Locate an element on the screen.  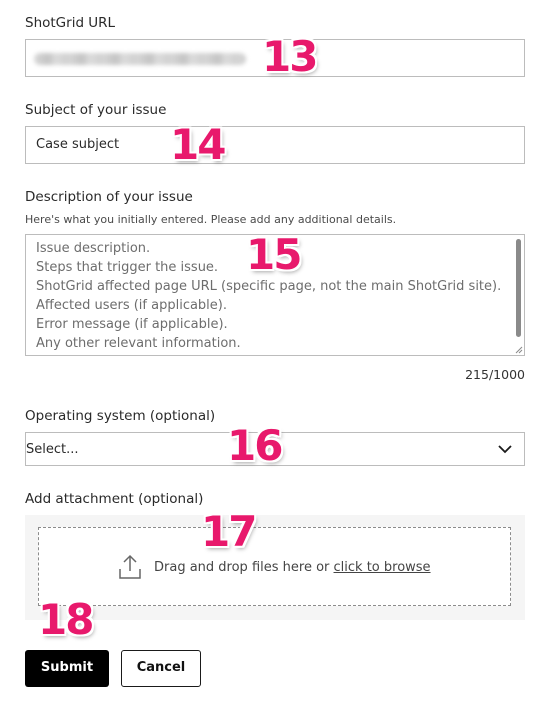
attachment-label: Add attachment (optional) is located at coordinates (114, 499).